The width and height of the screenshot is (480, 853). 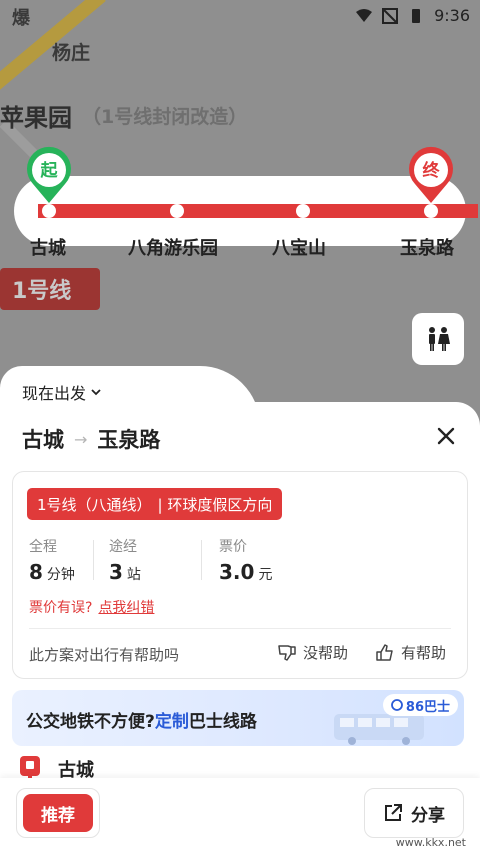 I want to click on card-divider, so click(x=240, y=628).